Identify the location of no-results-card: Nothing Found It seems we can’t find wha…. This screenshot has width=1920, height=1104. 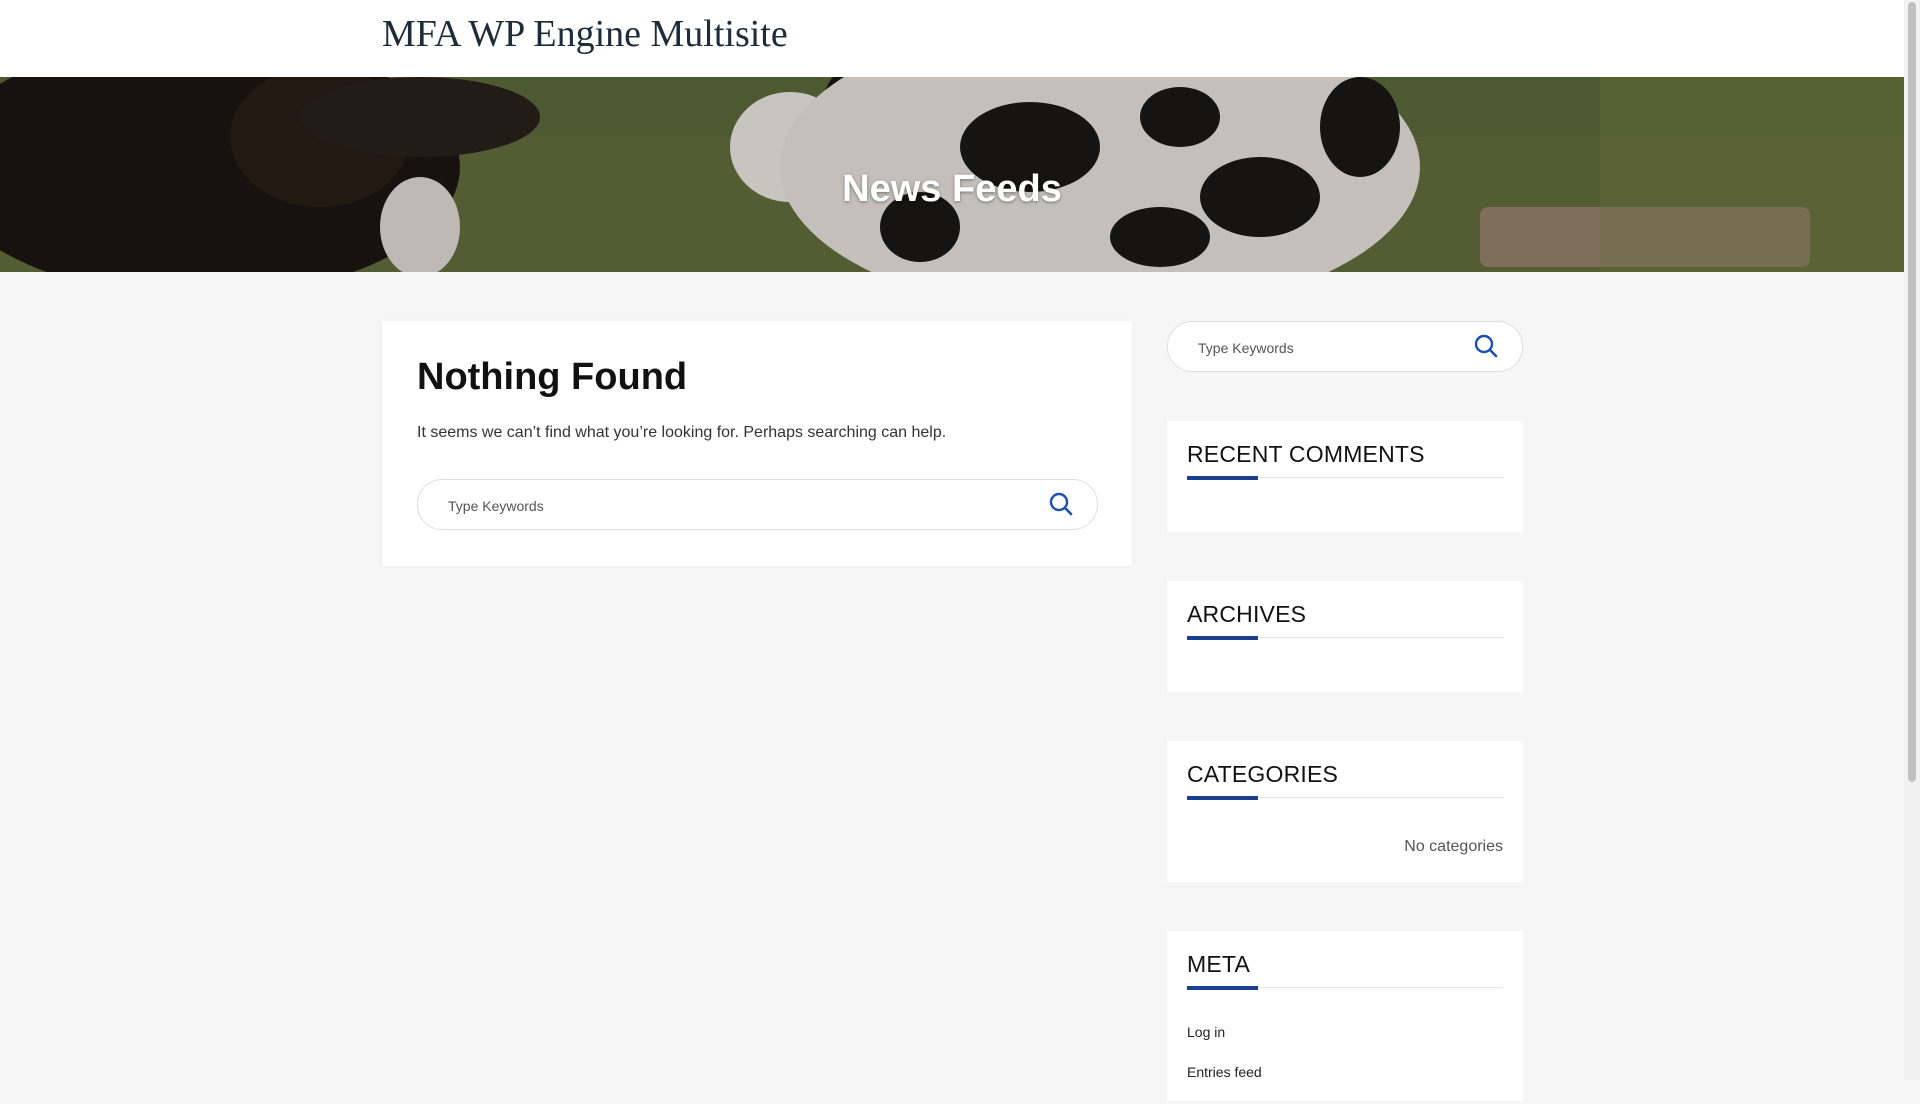
(757, 443).